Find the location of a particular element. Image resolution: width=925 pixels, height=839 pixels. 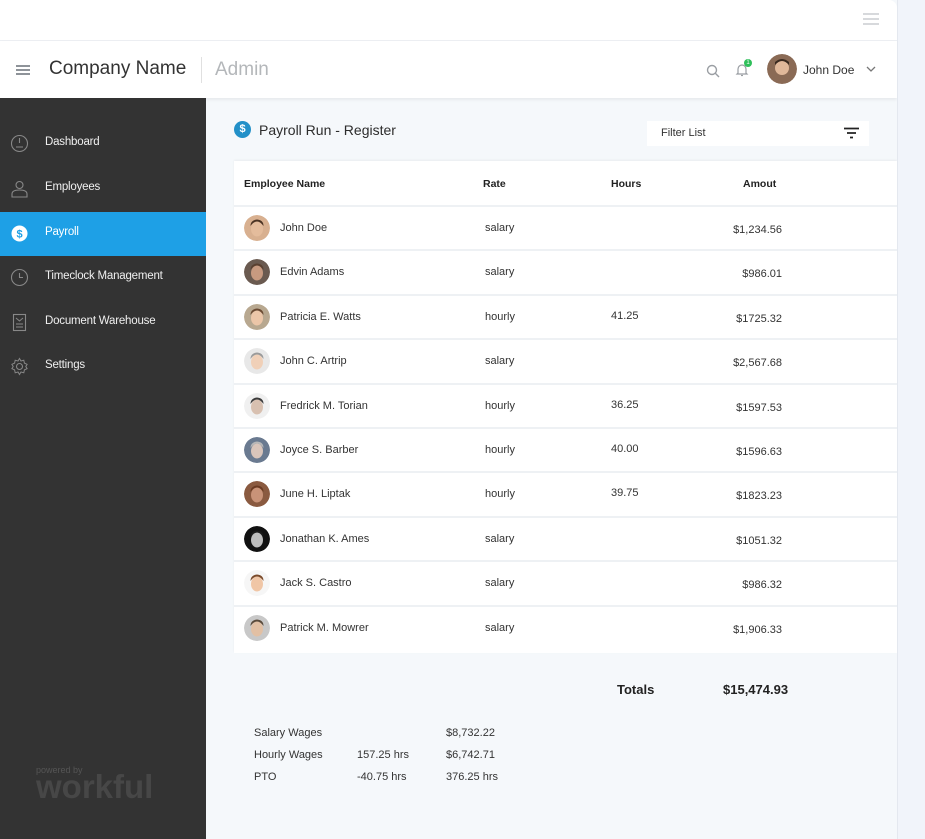

table-row: Patricia E. Watts hourly 41.25 $1725.32 is located at coordinates (565, 315).